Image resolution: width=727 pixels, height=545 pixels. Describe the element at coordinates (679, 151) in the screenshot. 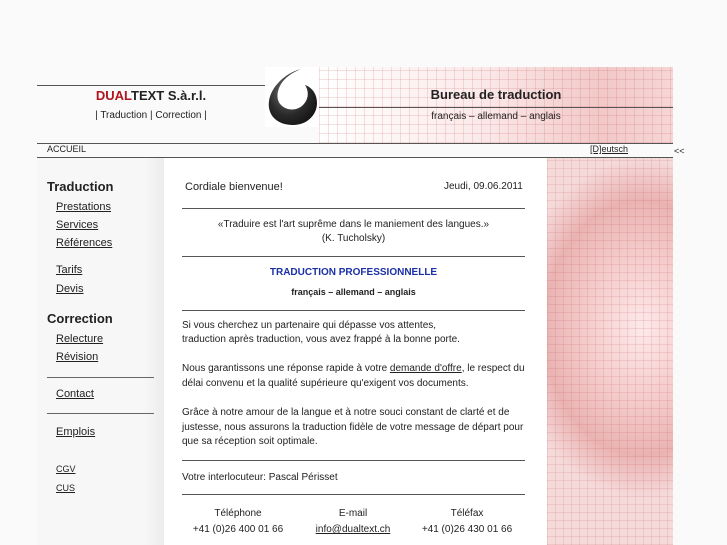

I see `back-link: <<` at that location.